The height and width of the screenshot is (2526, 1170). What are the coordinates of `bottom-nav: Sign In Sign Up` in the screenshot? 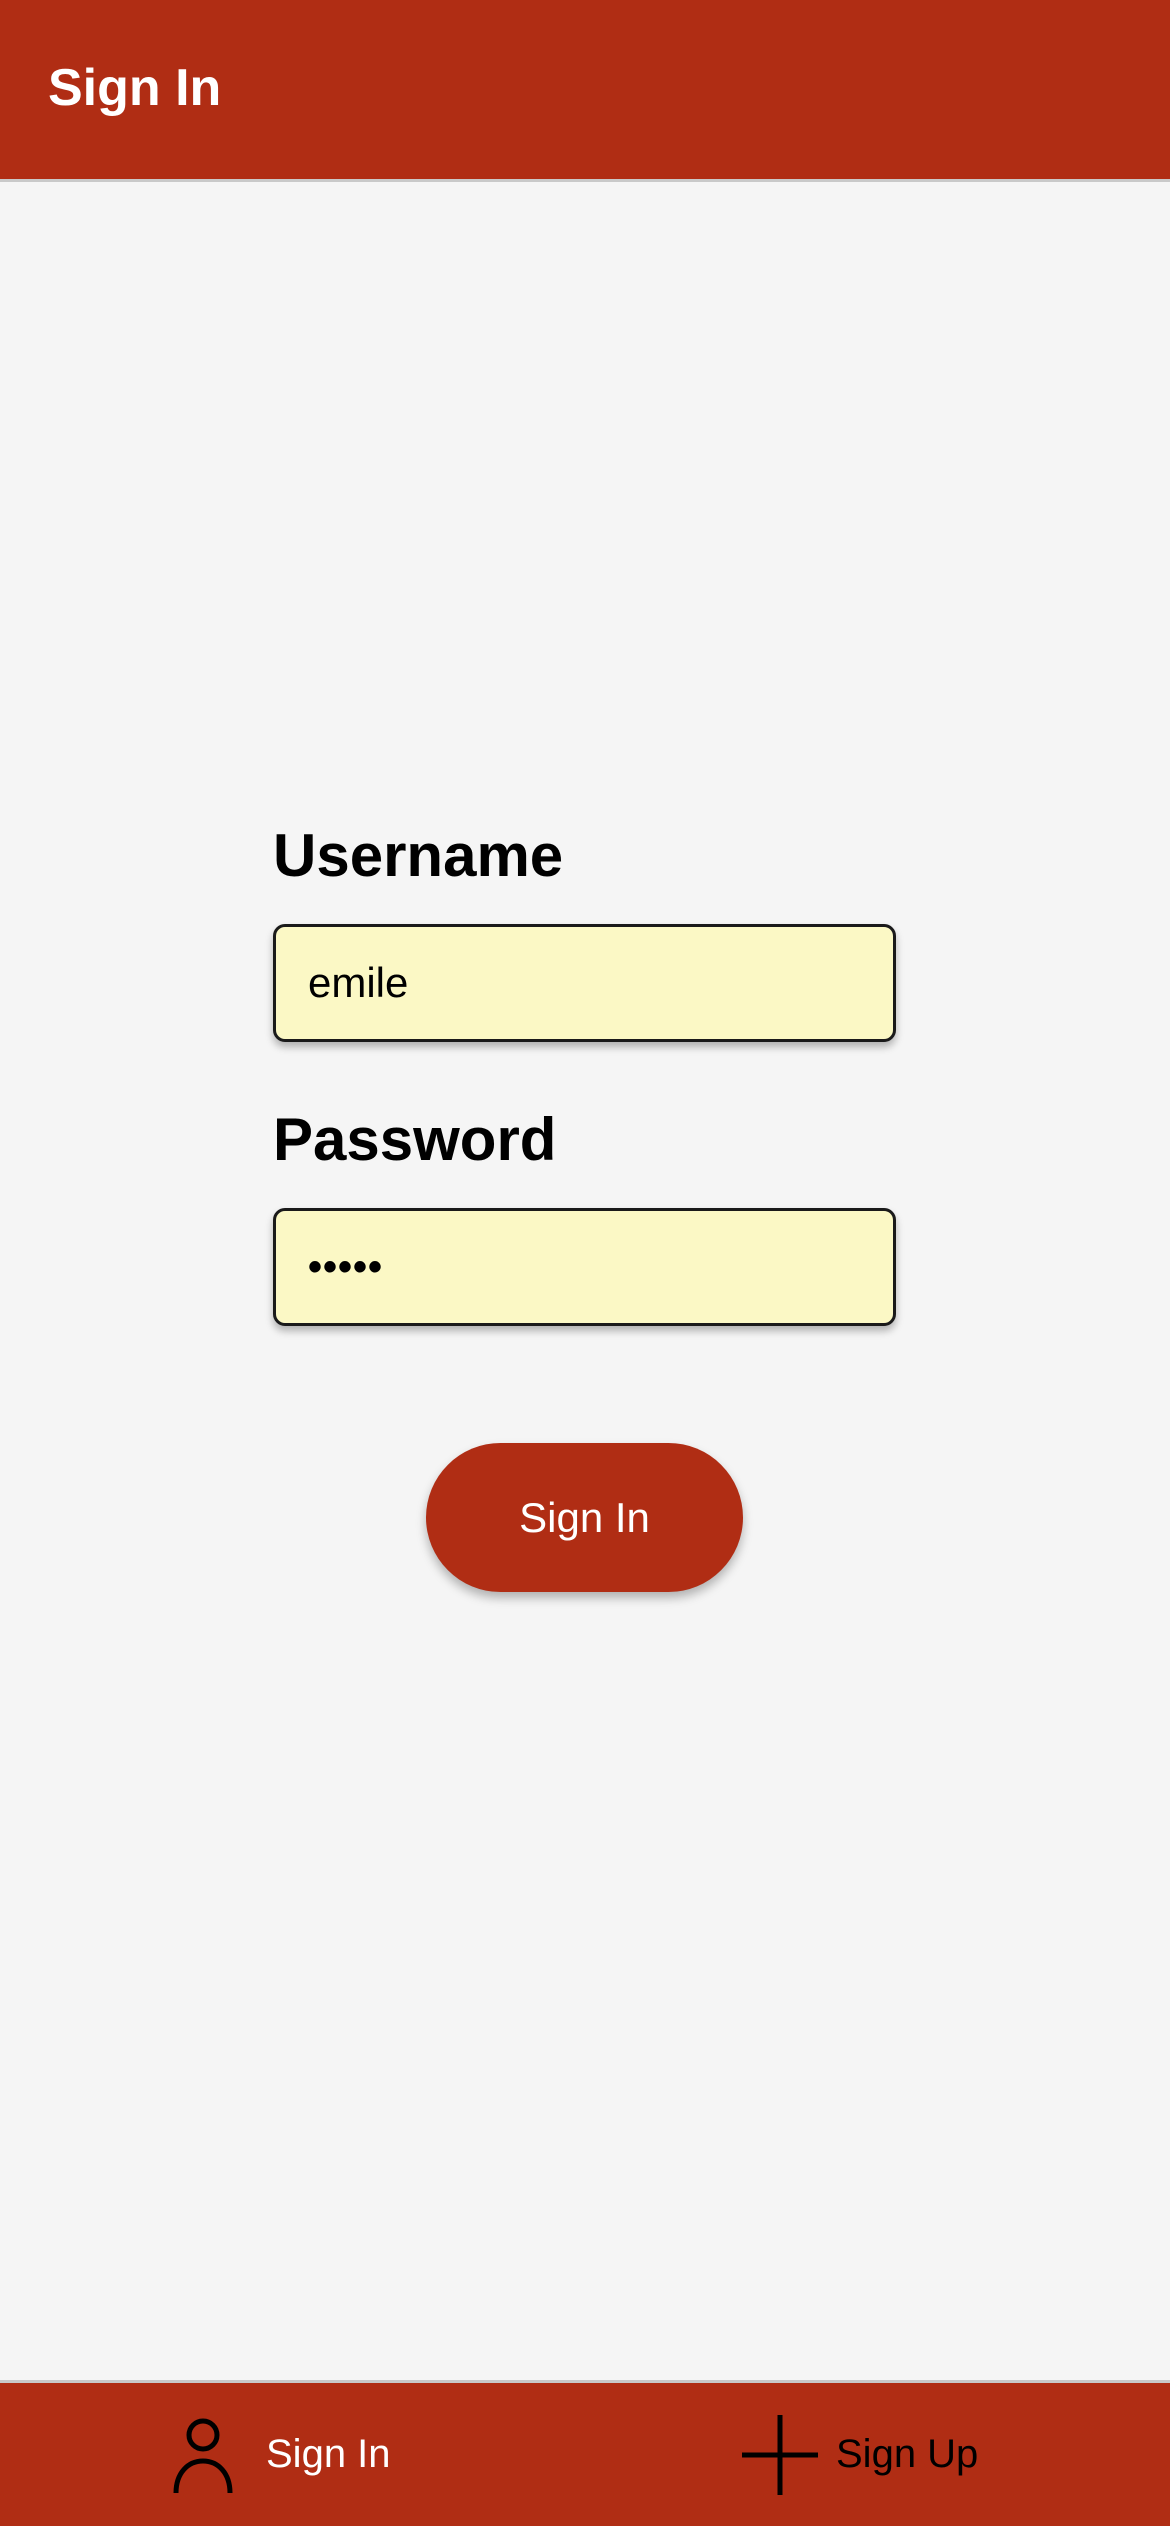 It's located at (585, 2453).